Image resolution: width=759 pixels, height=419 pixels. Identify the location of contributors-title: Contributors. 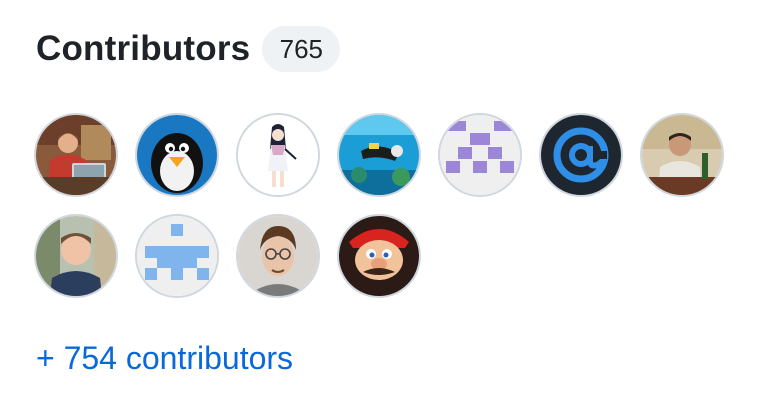
(143, 49).